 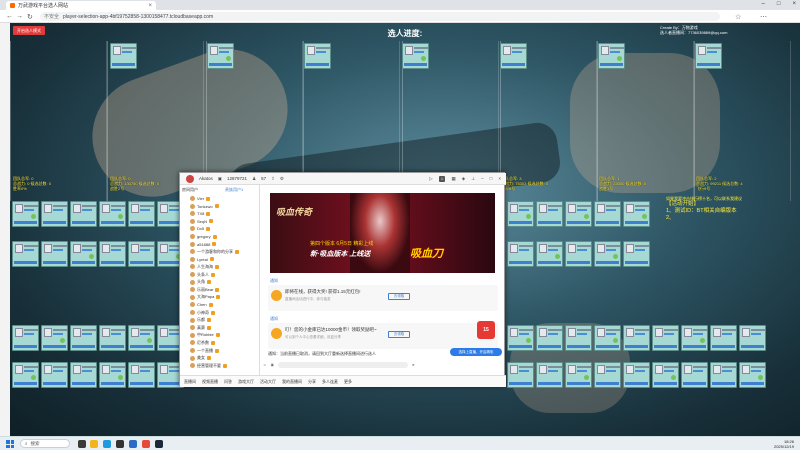 I want to click on list-item: 头条人, so click(x=202, y=274).